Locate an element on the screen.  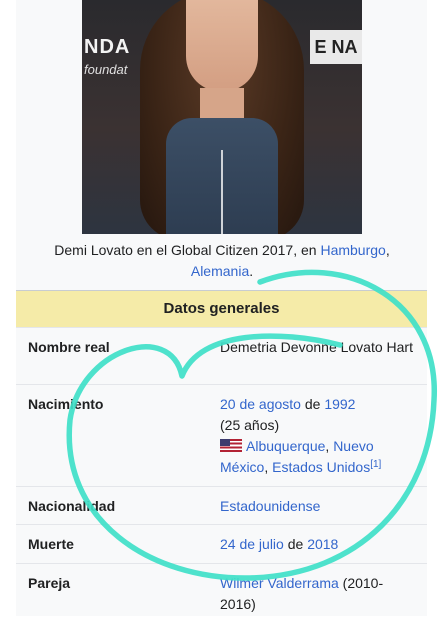
infobox-row-muerte: Muerte 24 de julio de 2018 is located at coordinates (221, 543).